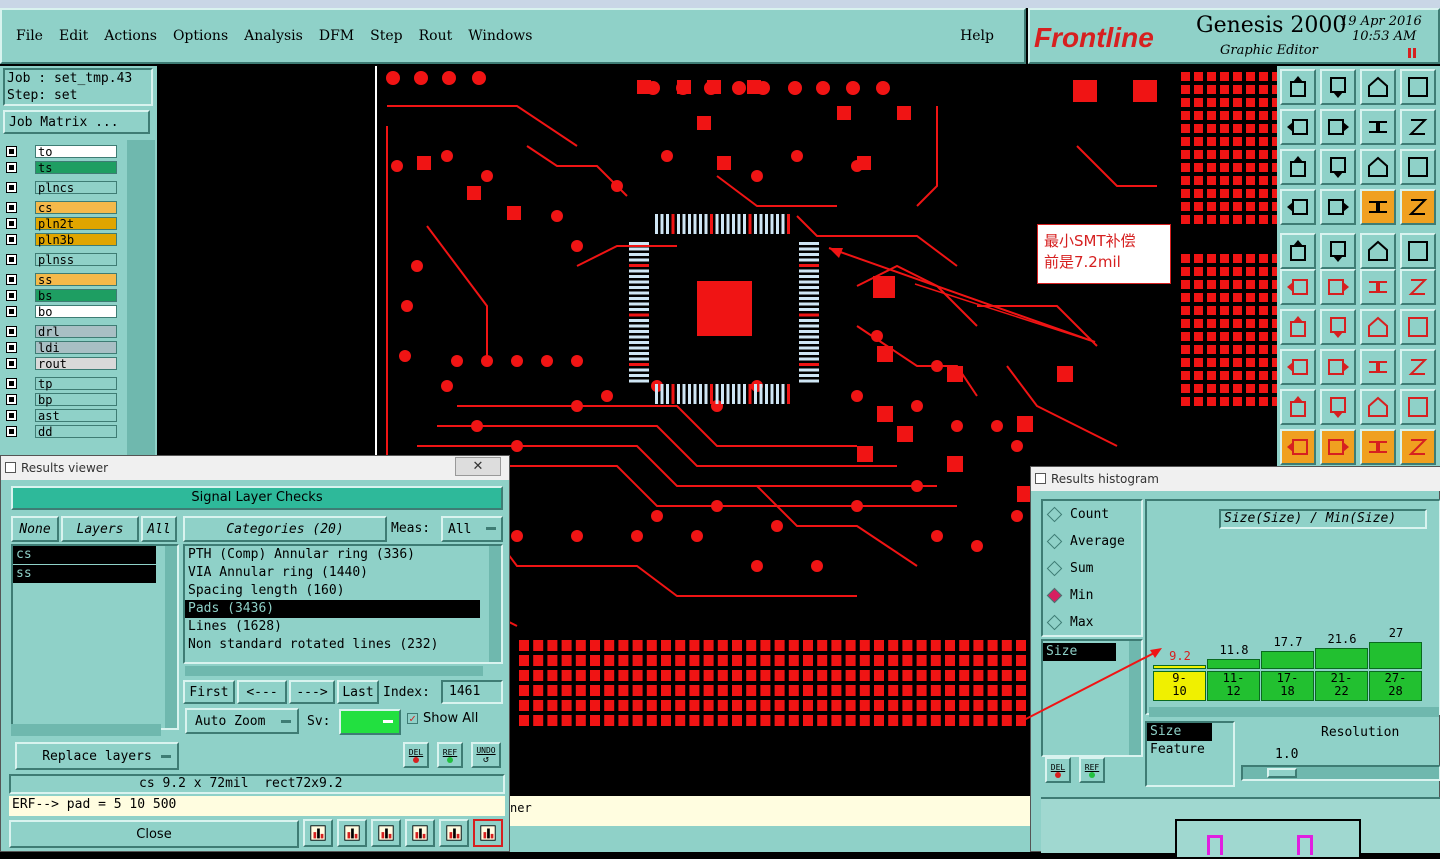 The image size is (1440, 859). I want to click on layer-row-bo: bo, so click(61, 311).